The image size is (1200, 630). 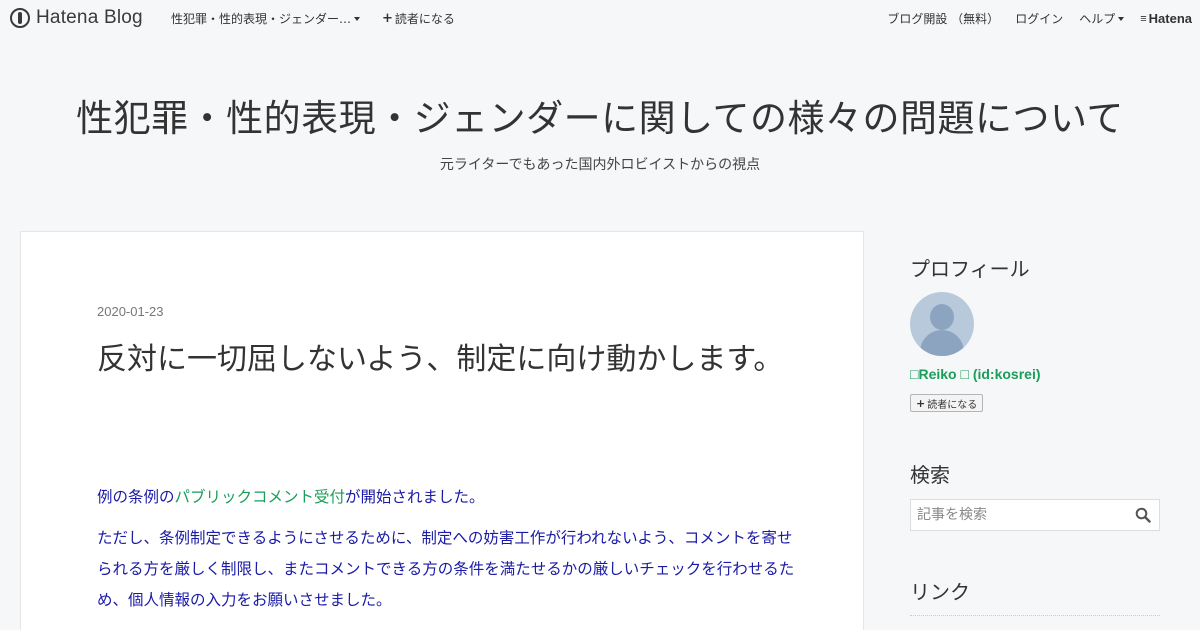 I want to click on paragraph-text: 例の条例の, so click(x=136, y=497).